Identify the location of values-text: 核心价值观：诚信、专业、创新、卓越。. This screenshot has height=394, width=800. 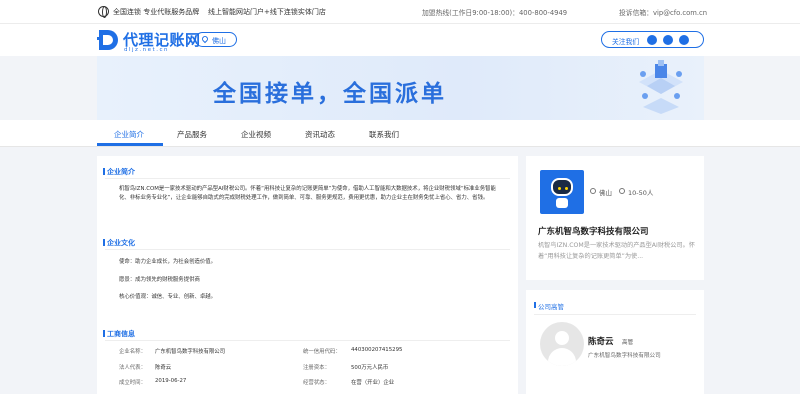
(168, 297).